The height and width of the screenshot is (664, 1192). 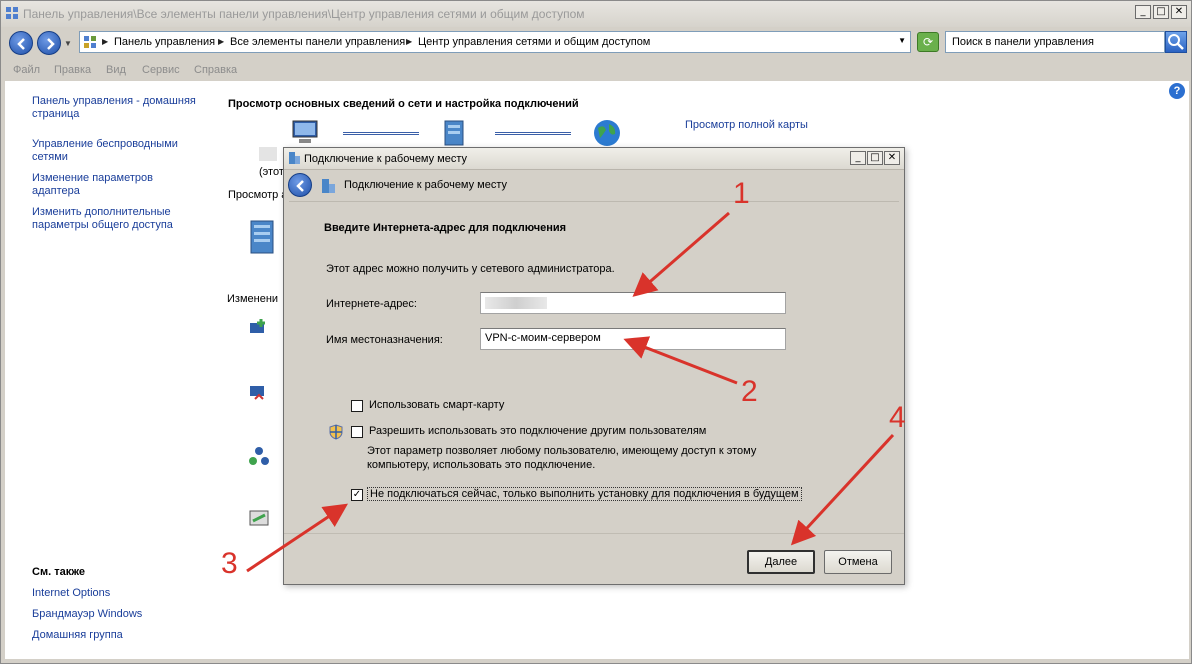 What do you see at coordinates (77, 635) in the screenshot?
I see `see-also-homegroup: Домашняя группа` at bounding box center [77, 635].